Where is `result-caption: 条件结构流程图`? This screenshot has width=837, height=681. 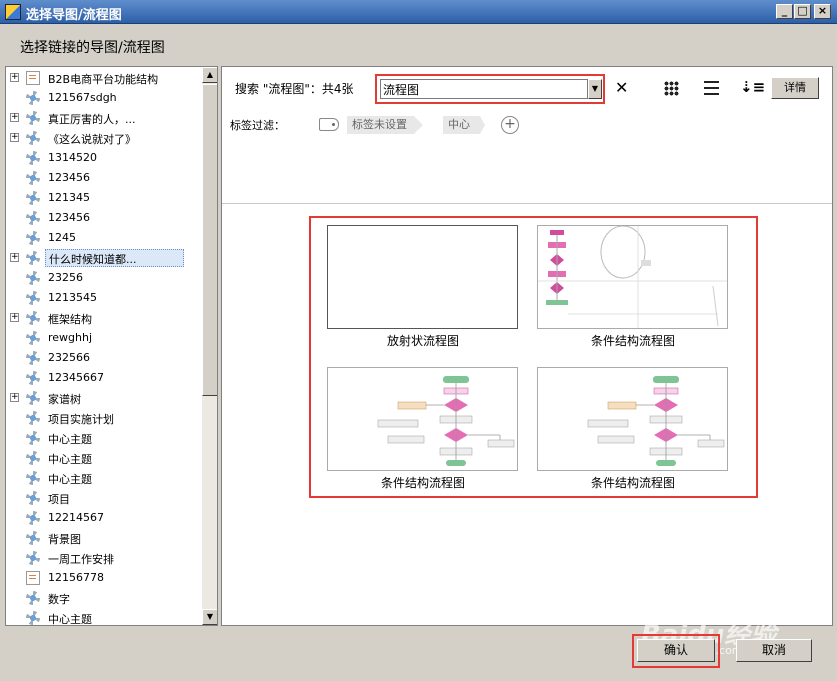 result-caption: 条件结构流程图 is located at coordinates (632, 483).